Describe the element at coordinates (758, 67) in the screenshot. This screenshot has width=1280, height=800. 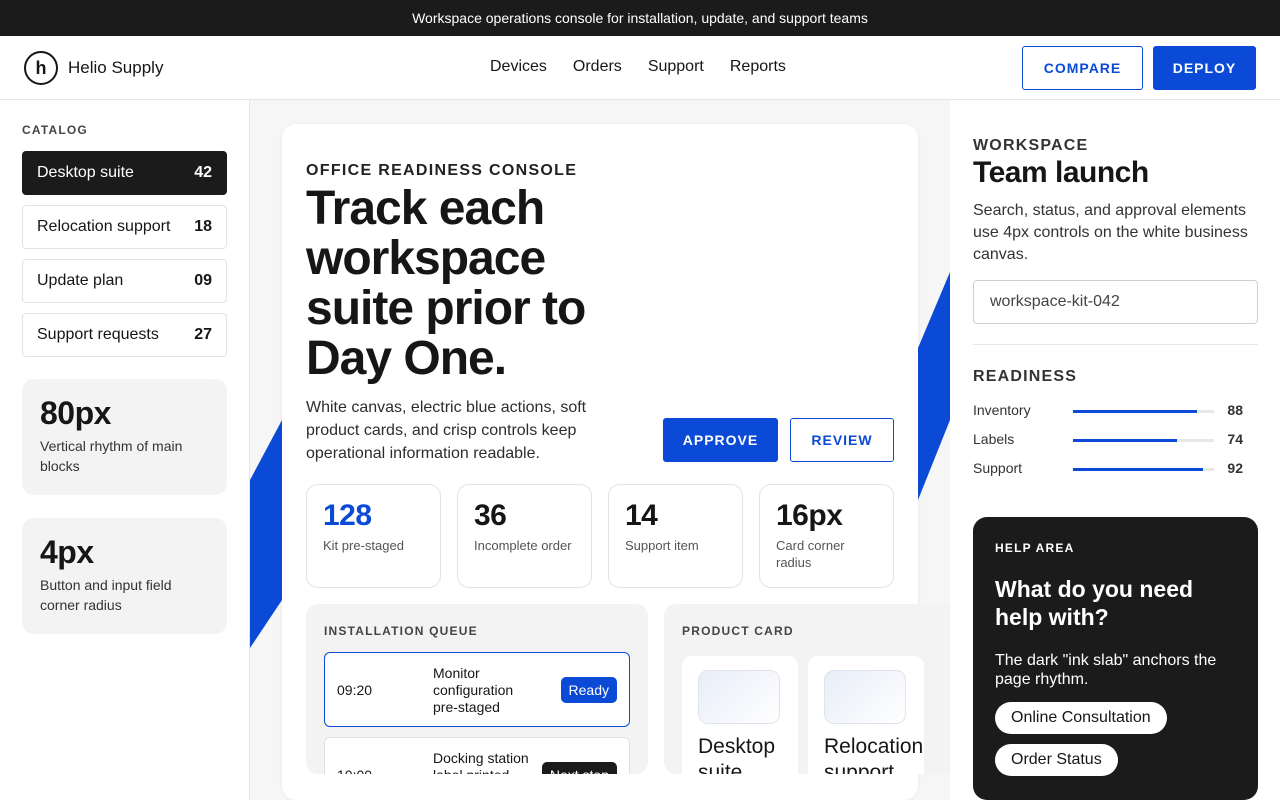
I see `nav-reports: Reports` at that location.